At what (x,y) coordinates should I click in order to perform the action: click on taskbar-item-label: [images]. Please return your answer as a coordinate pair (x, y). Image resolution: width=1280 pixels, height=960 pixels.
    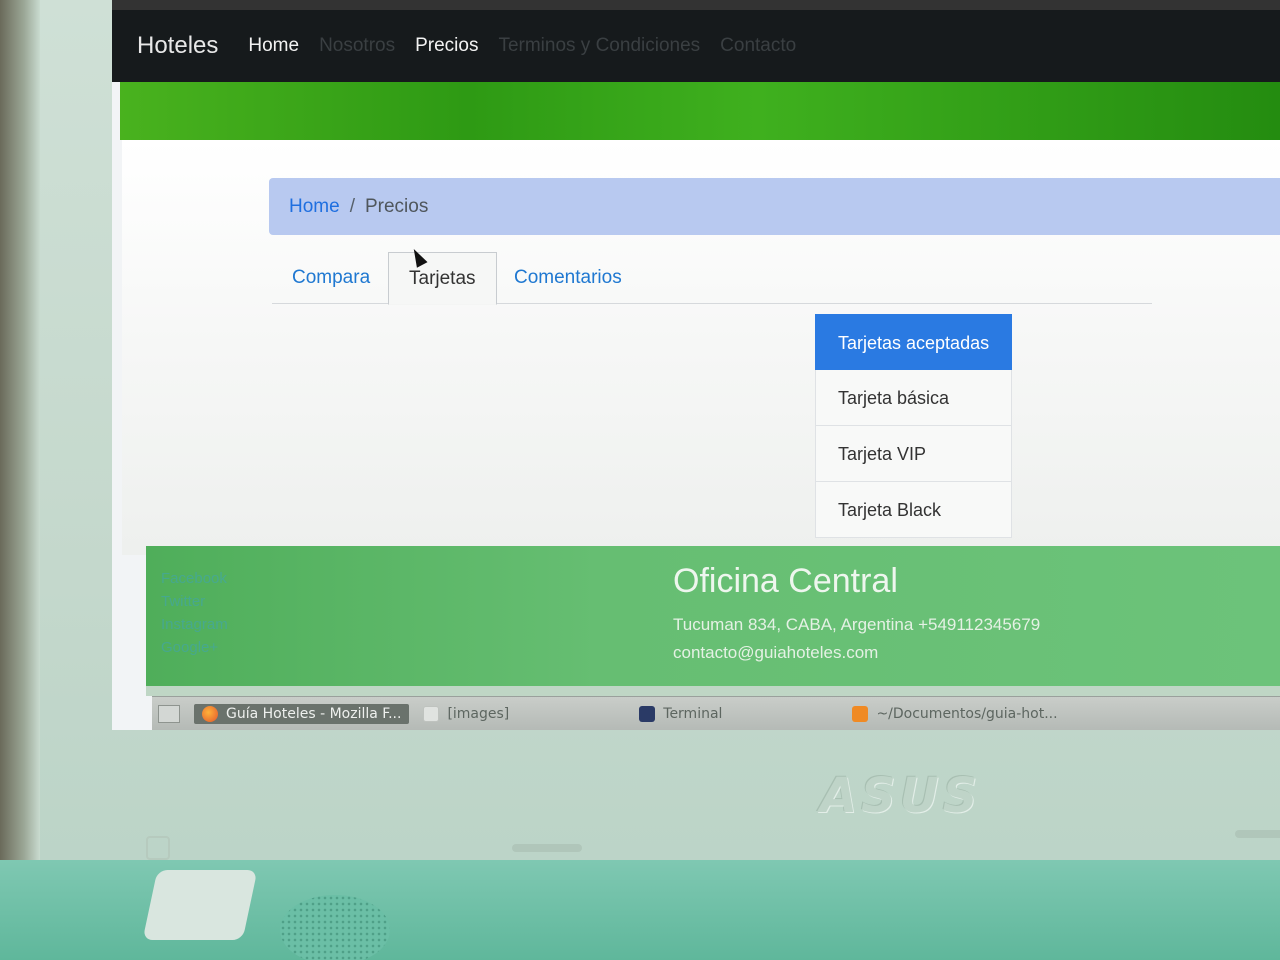
    Looking at the image, I should click on (478, 713).